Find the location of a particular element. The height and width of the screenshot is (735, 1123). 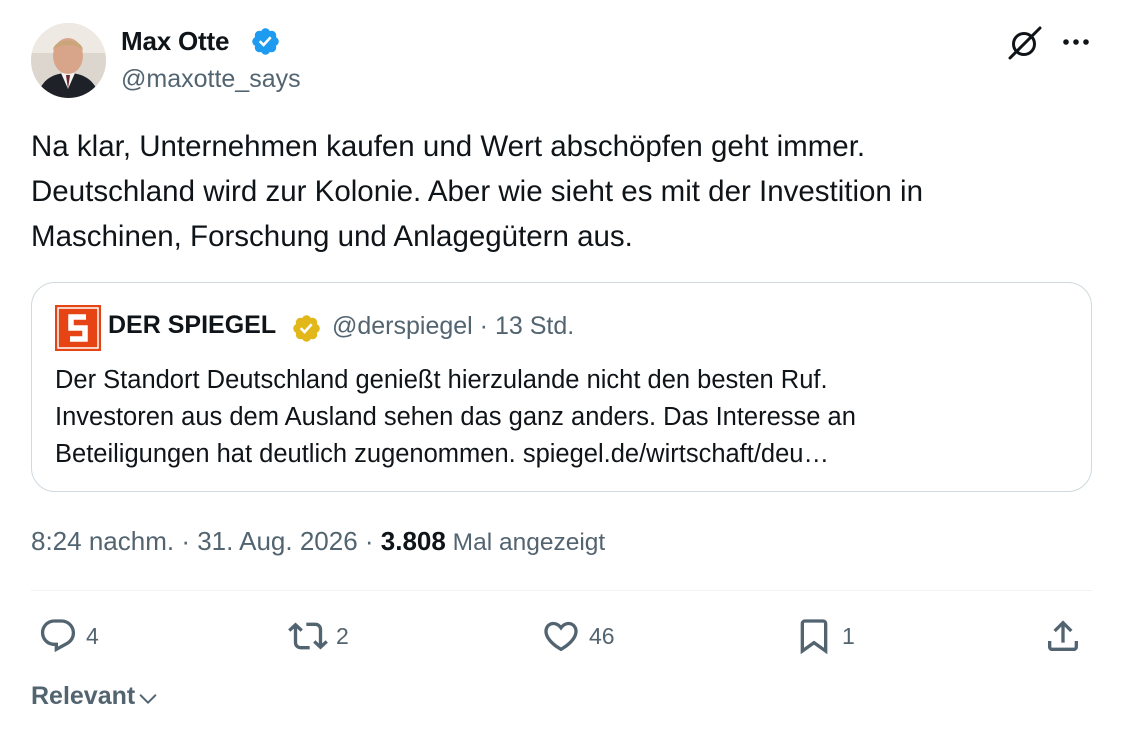

divider is located at coordinates (561, 590).